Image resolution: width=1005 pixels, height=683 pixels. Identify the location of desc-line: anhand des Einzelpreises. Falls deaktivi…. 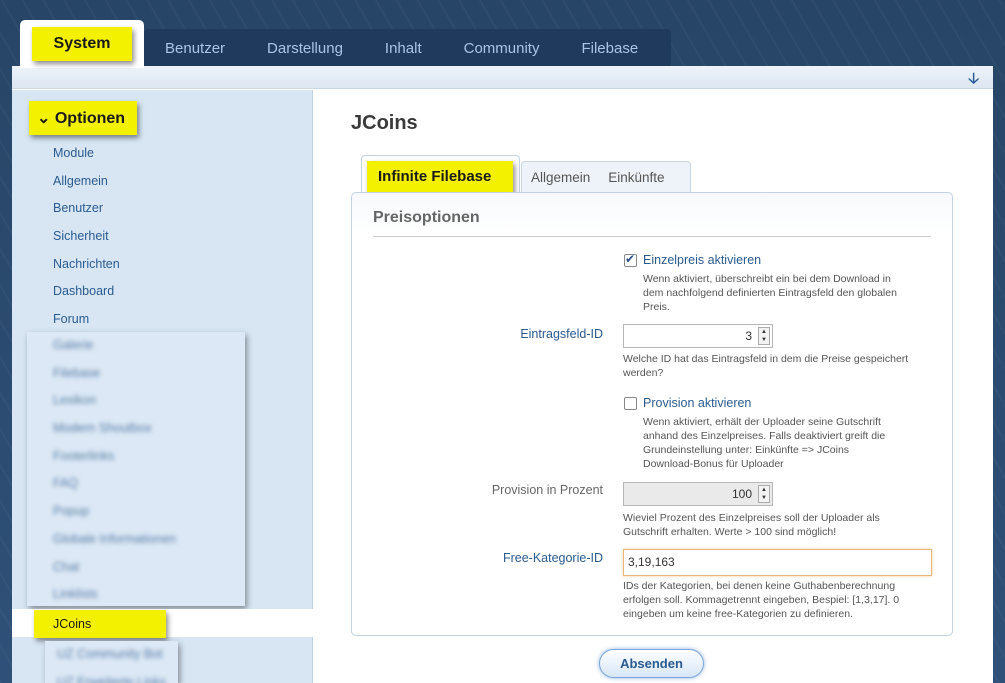
(764, 436).